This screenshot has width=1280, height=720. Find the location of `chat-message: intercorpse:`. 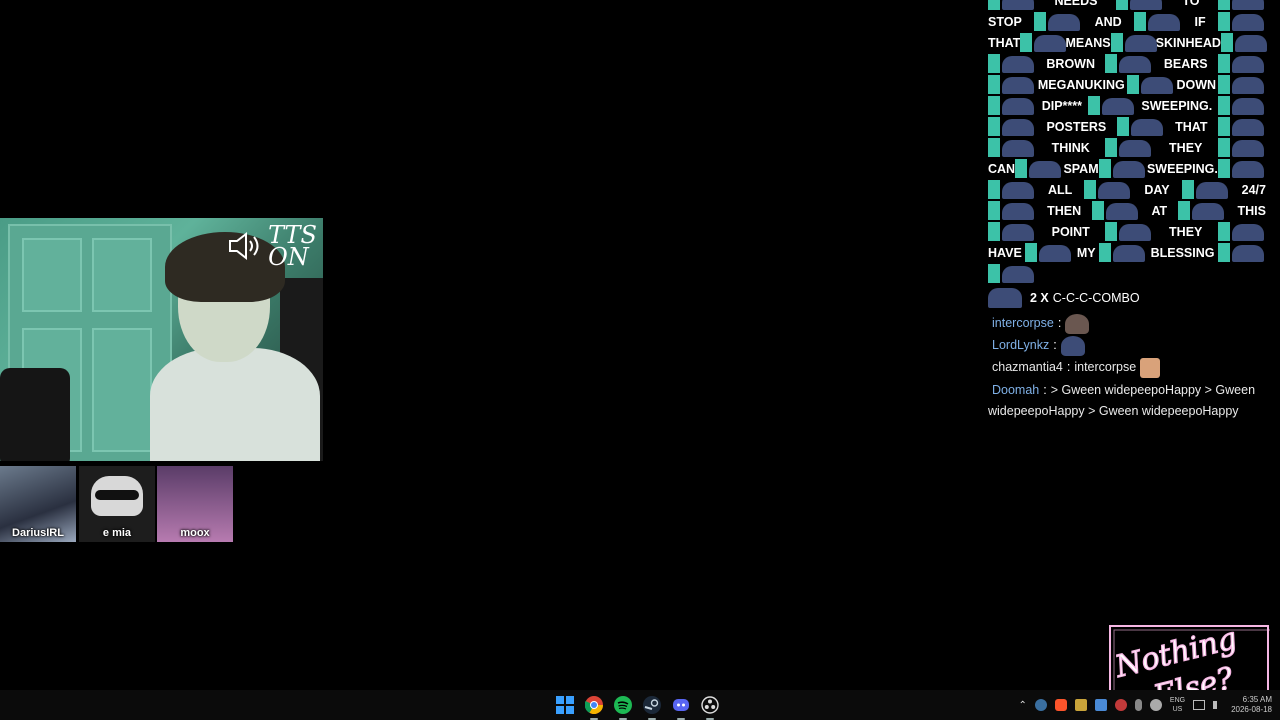

chat-message: intercorpse: is located at coordinates (1041, 323).